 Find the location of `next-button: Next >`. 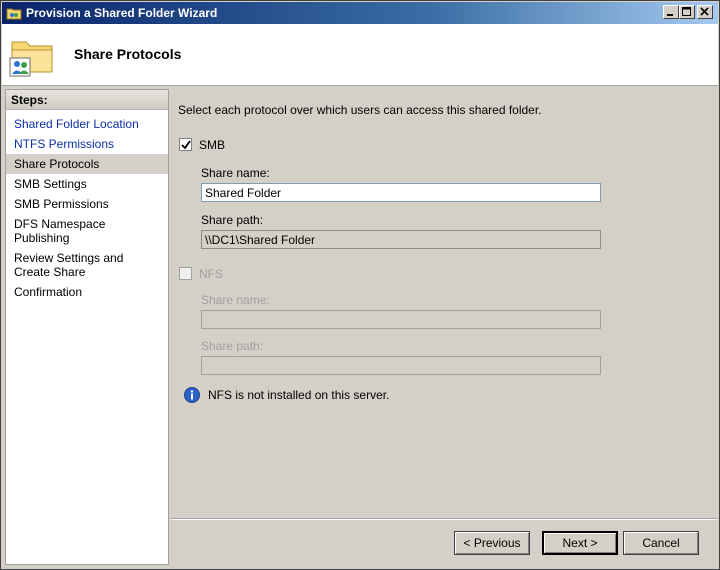

next-button: Next > is located at coordinates (580, 543).